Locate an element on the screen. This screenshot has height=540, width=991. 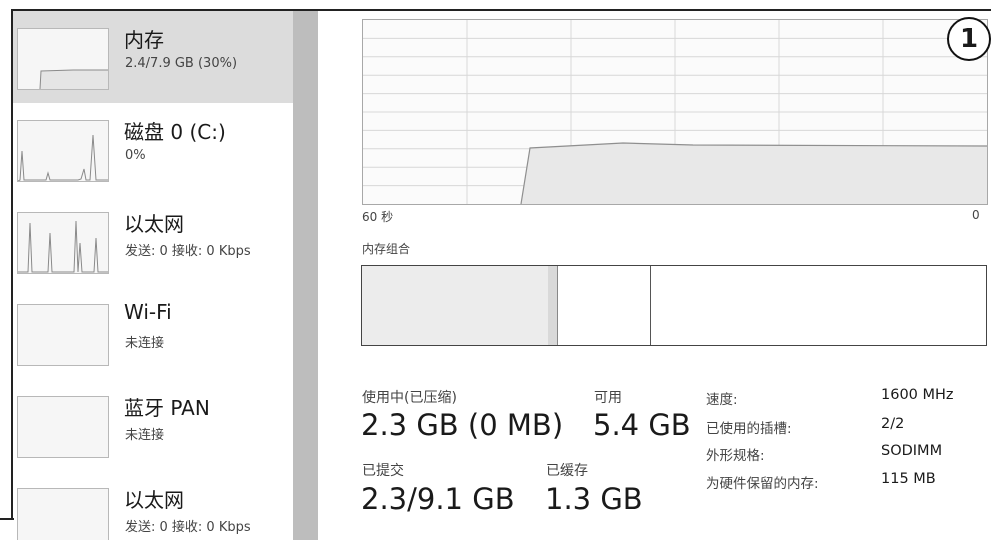
hardware-reserved-label: 为硬件保留的内存: is located at coordinates (762, 484).